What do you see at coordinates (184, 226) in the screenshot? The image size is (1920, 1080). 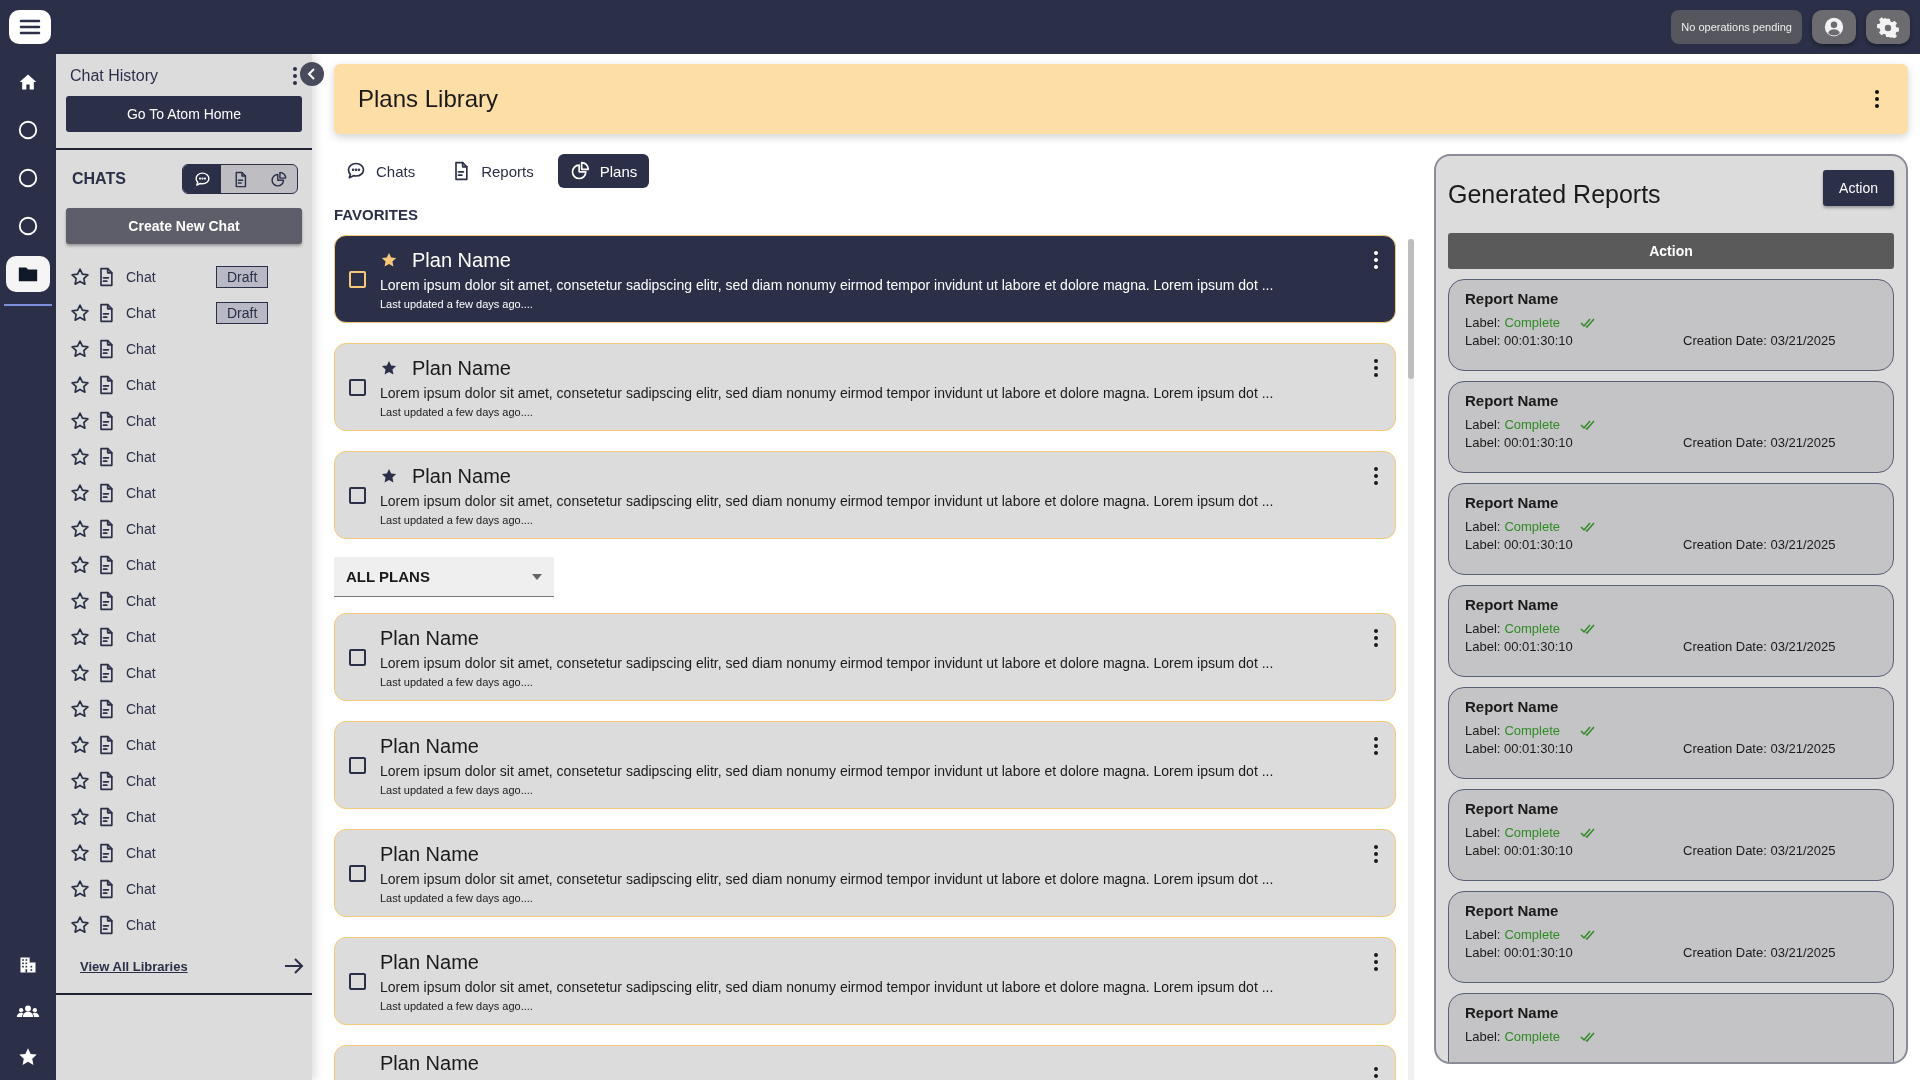 I see `create-chat-button: Create New Chat` at bounding box center [184, 226].